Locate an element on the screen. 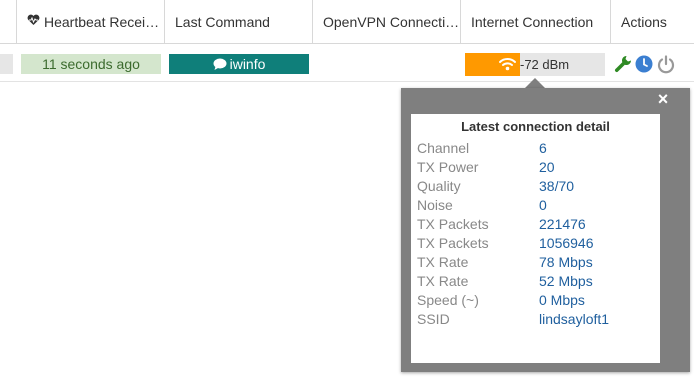 This screenshot has width=694, height=380. detail-label: TX Power is located at coordinates (448, 167).